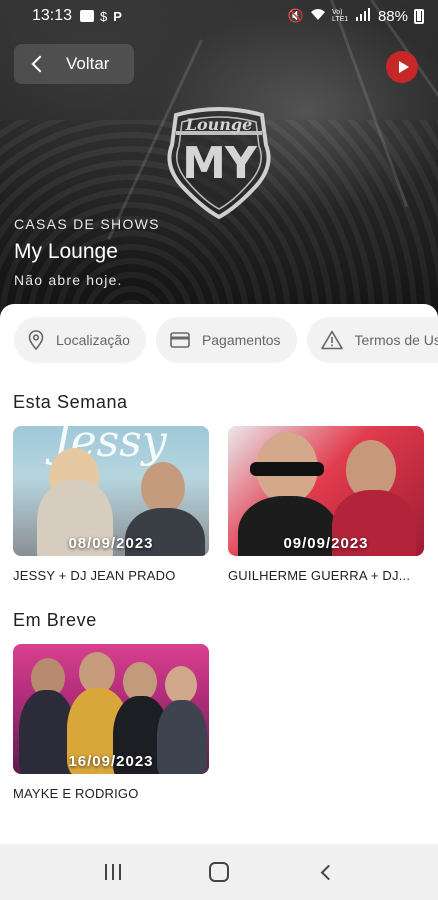 The width and height of the screenshot is (438, 900). I want to click on system-navigation-bar, so click(219, 872).